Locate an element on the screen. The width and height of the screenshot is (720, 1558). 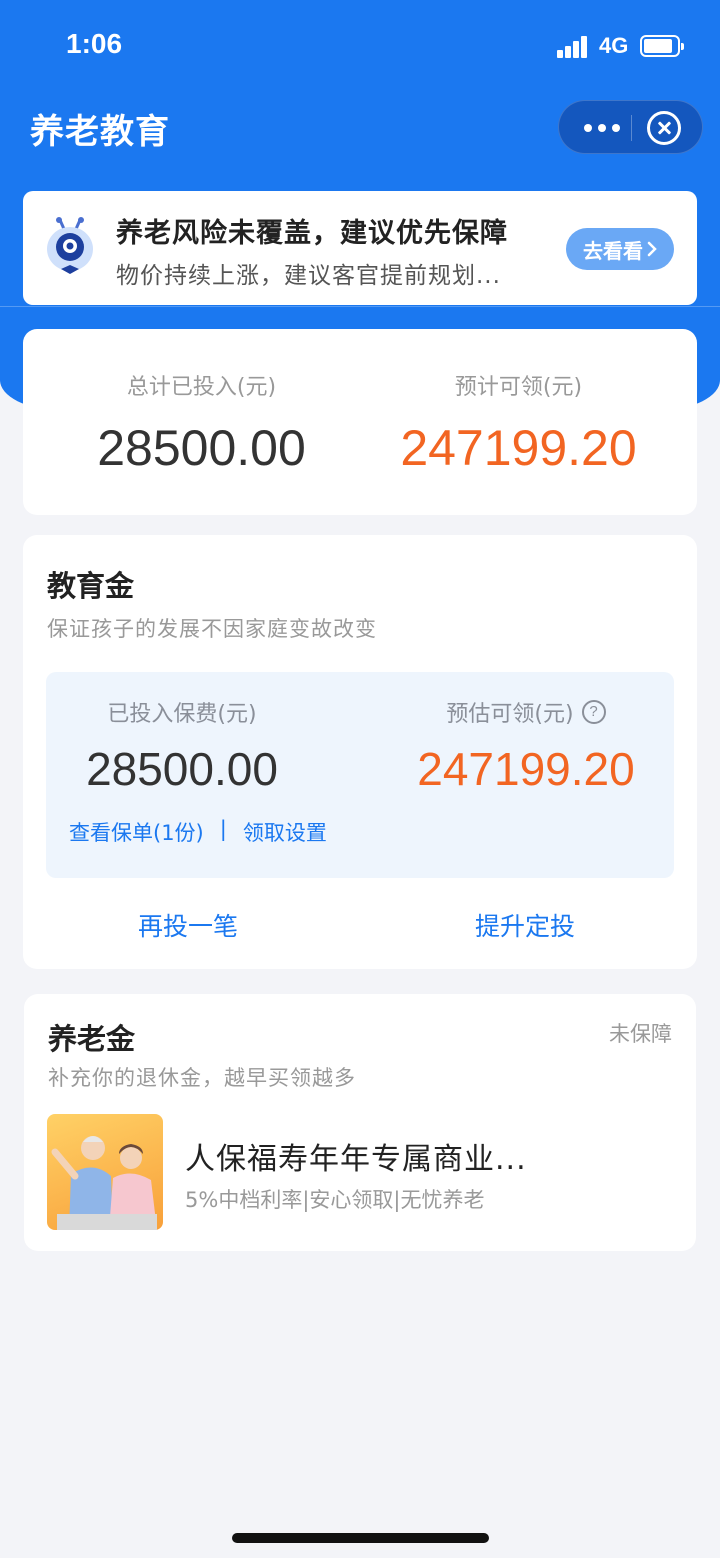
total-expected: 预计可领(元) 247199.20 is located at coordinates (518, 423).